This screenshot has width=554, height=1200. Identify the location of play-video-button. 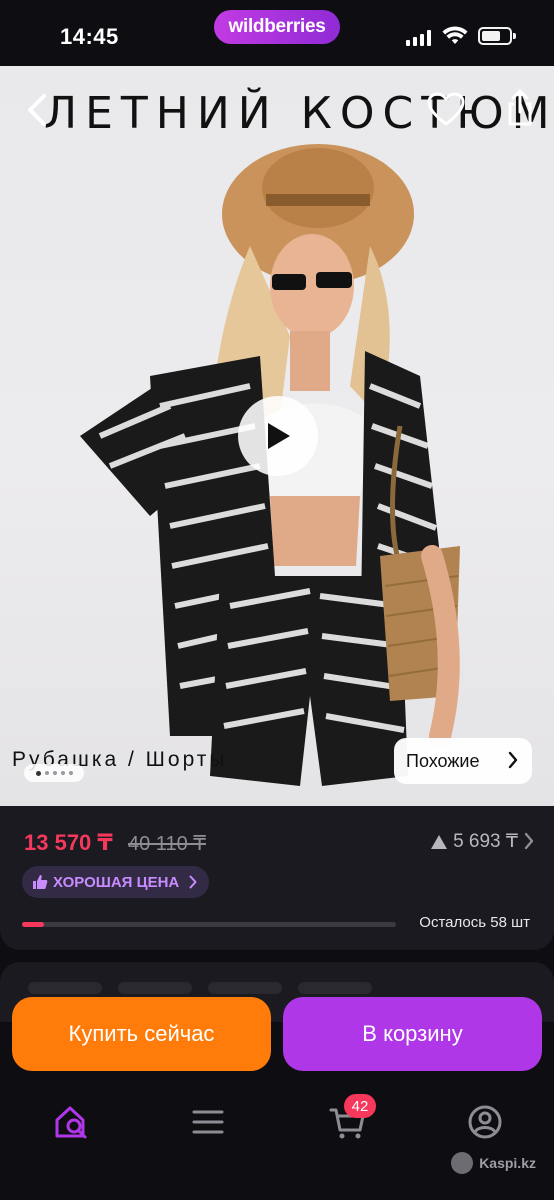
(278, 436).